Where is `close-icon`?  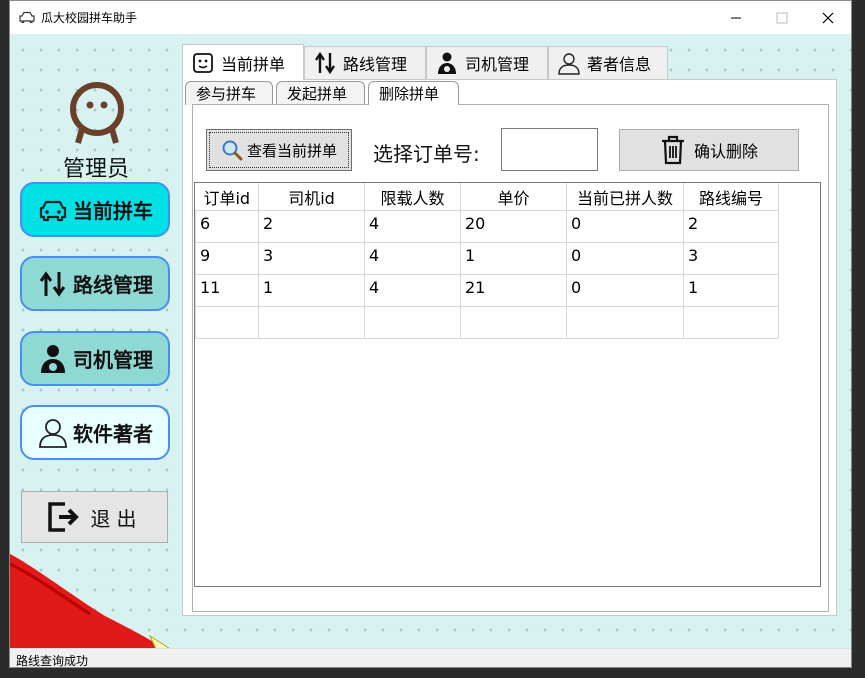
close-icon is located at coordinates (828, 17).